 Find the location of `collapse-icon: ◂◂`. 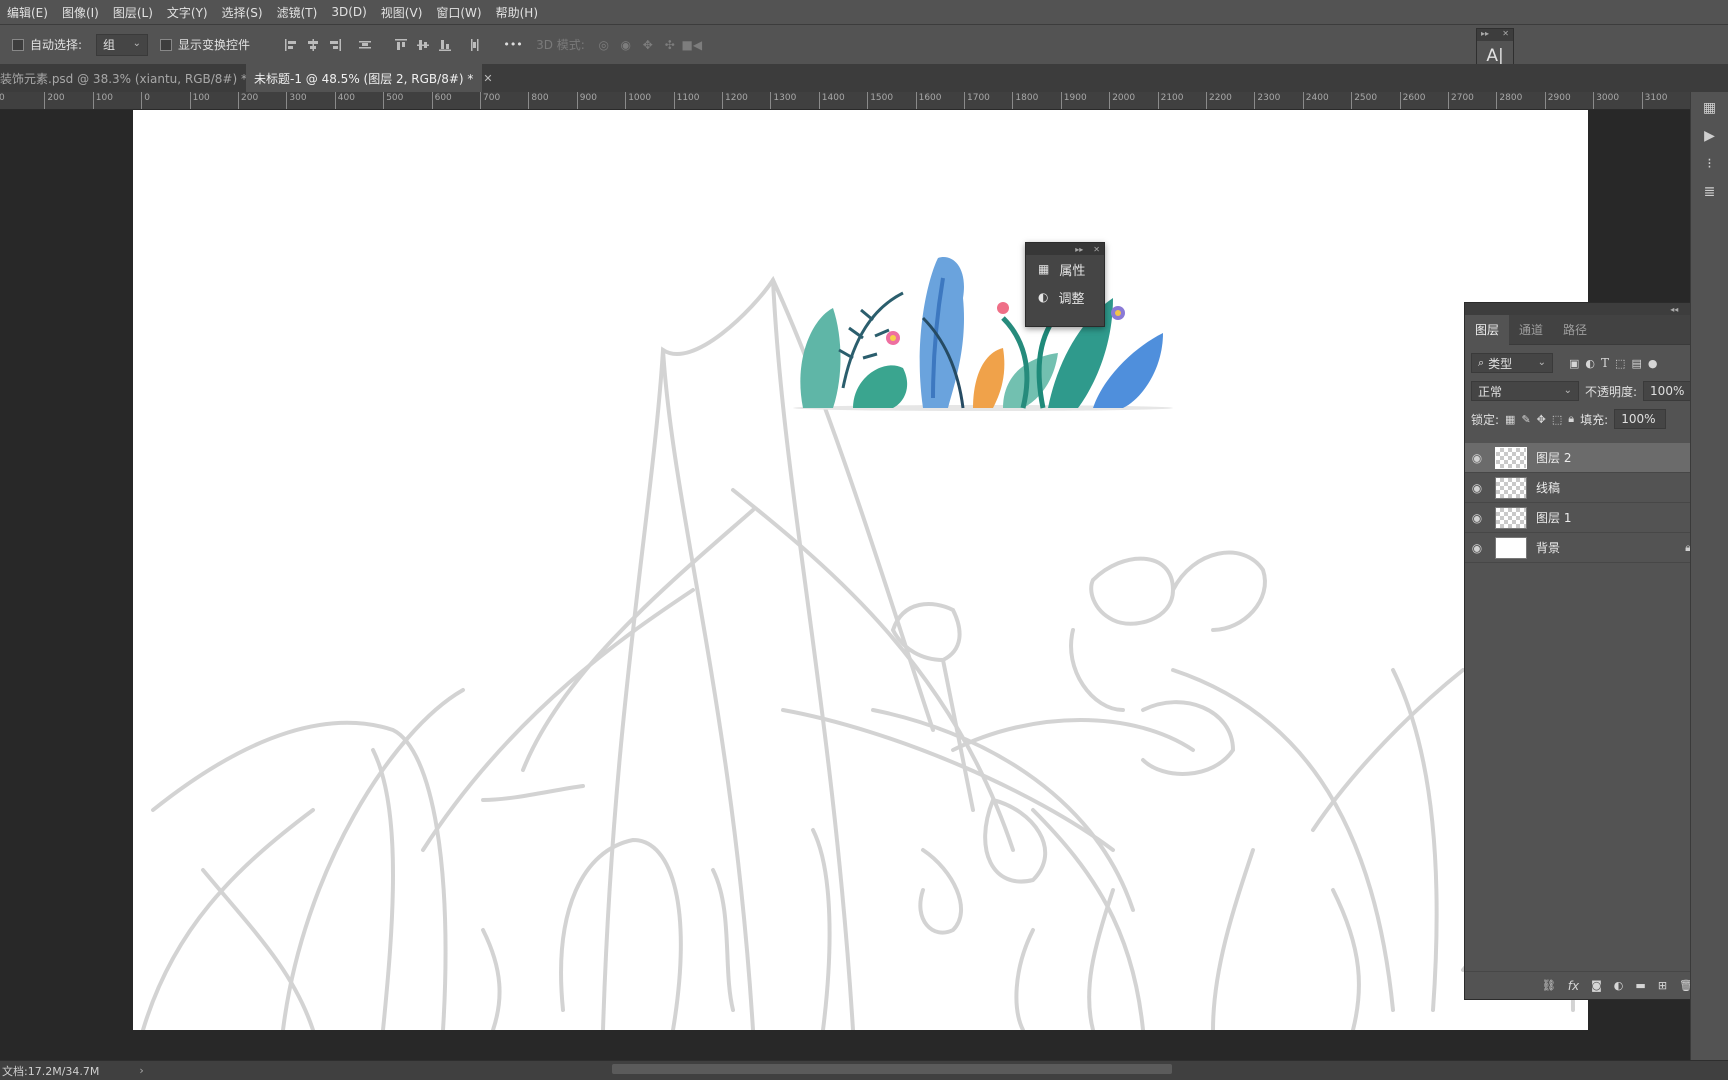

collapse-icon: ◂◂ is located at coordinates (1674, 309).